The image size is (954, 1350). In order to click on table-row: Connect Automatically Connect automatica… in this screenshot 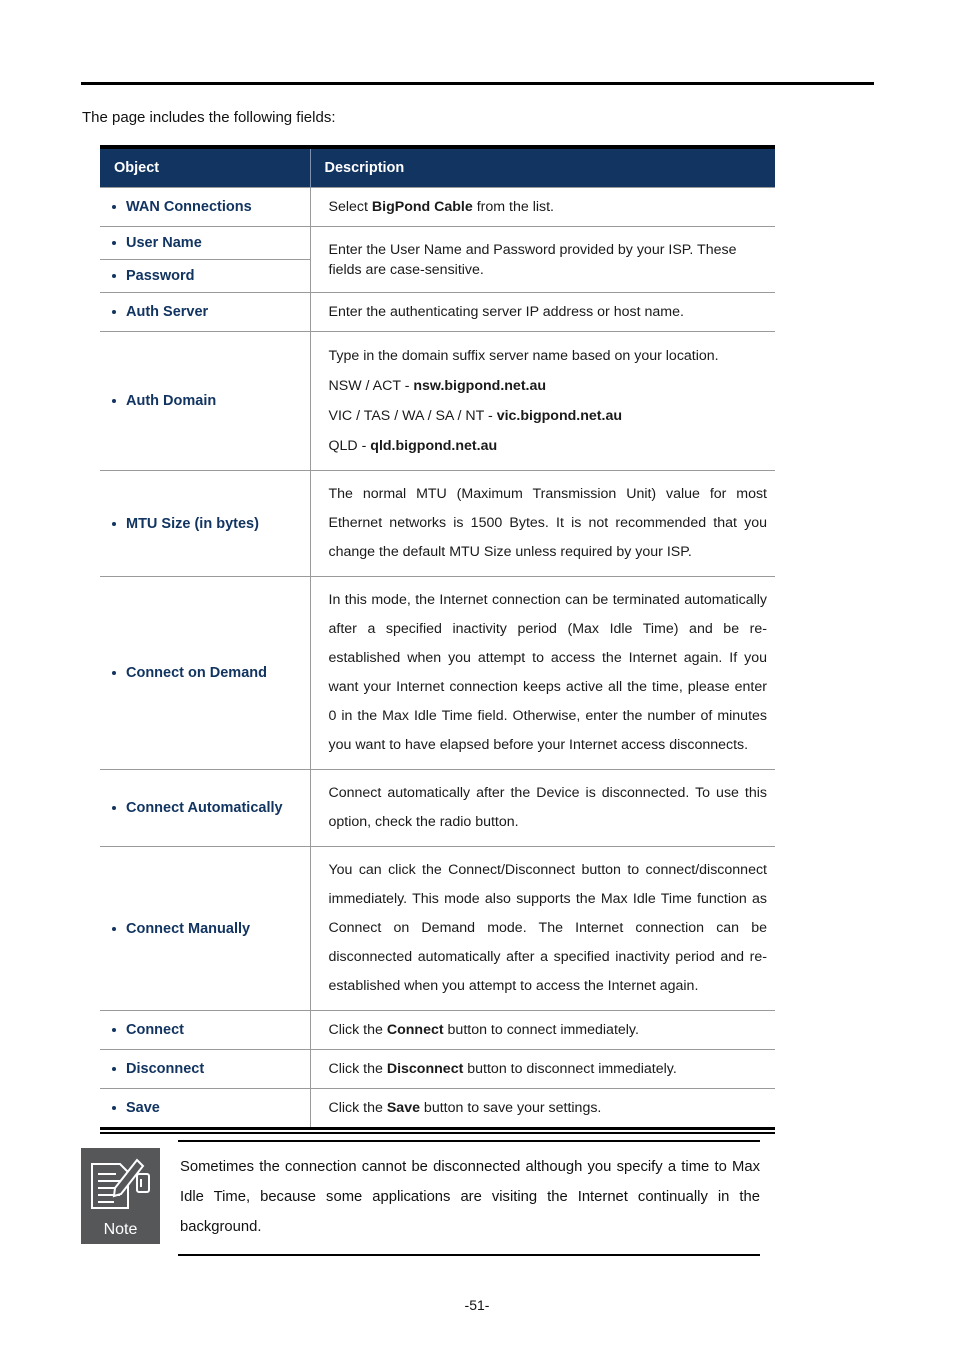, I will do `click(437, 808)`.